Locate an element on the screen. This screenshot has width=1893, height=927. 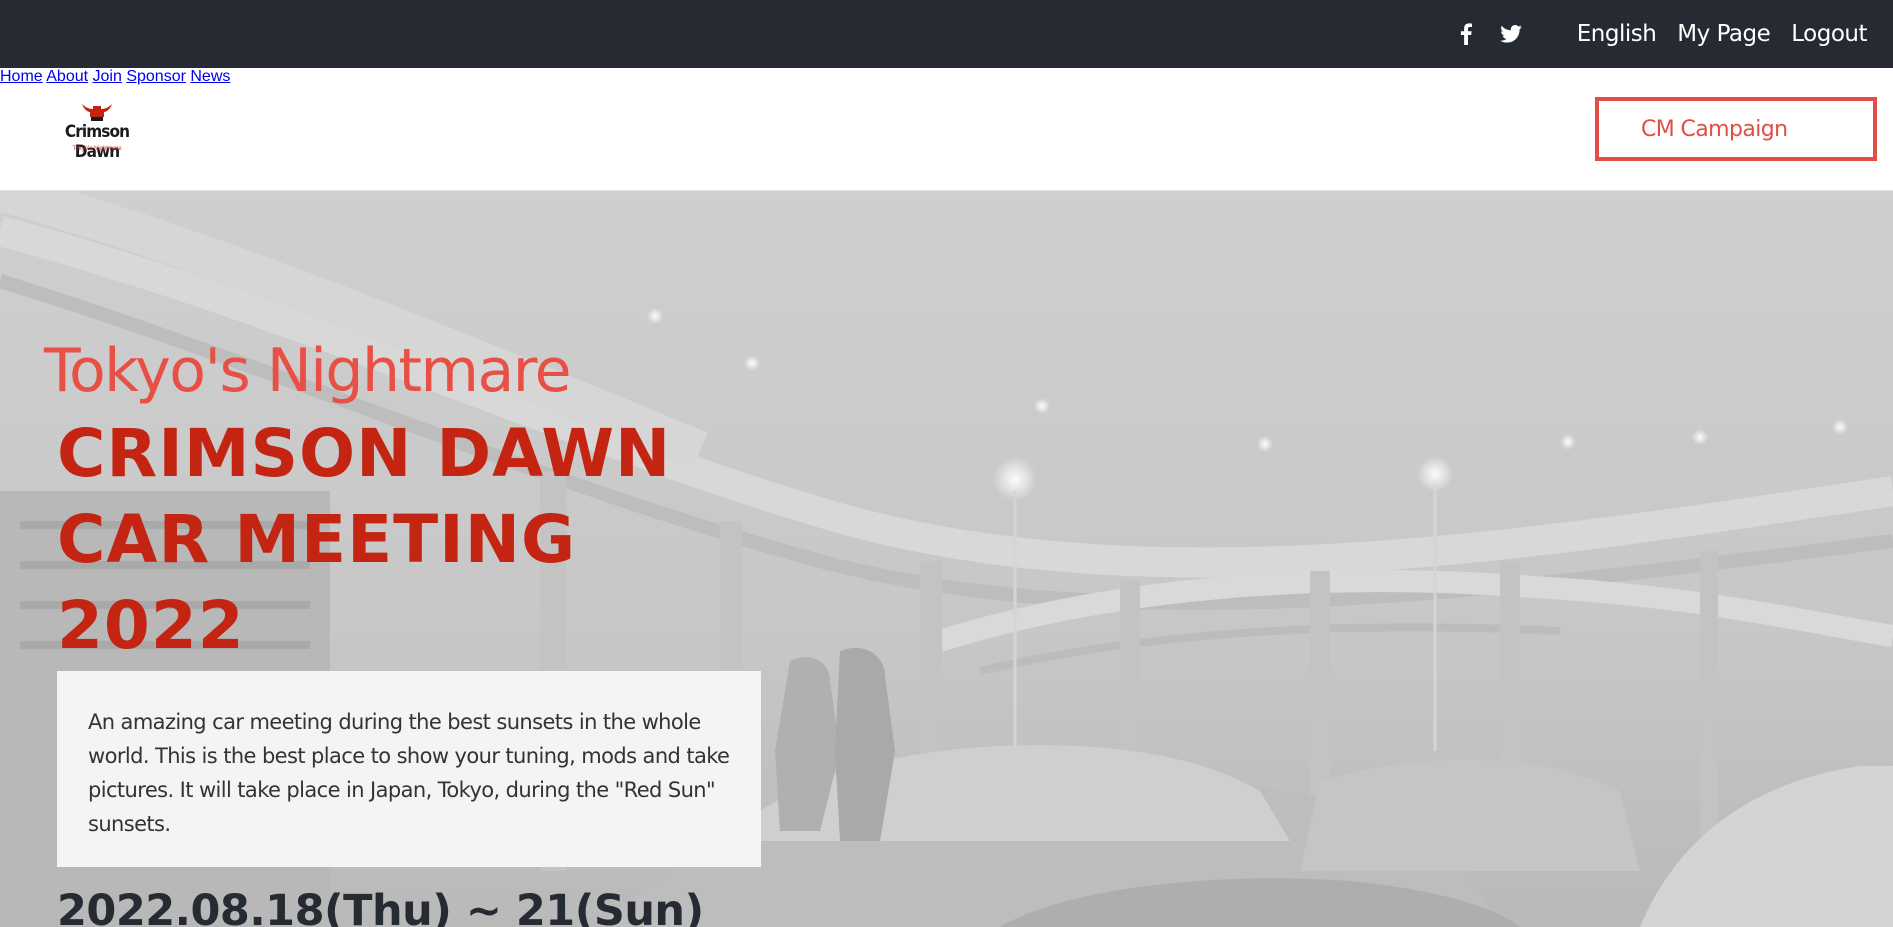
hero-title-line-1: CRIMSON DAWN is located at coordinates (364, 453).